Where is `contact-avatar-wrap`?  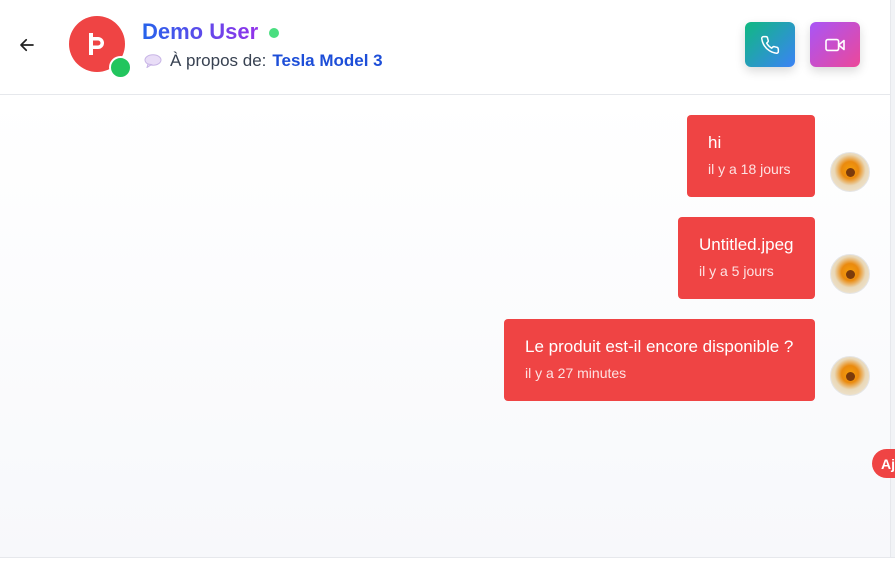
contact-avatar-wrap is located at coordinates (100, 47).